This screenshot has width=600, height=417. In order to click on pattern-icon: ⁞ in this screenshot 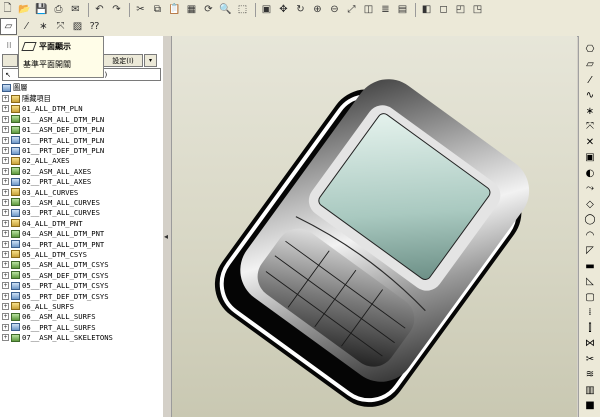, I will do `click(590, 313)`.